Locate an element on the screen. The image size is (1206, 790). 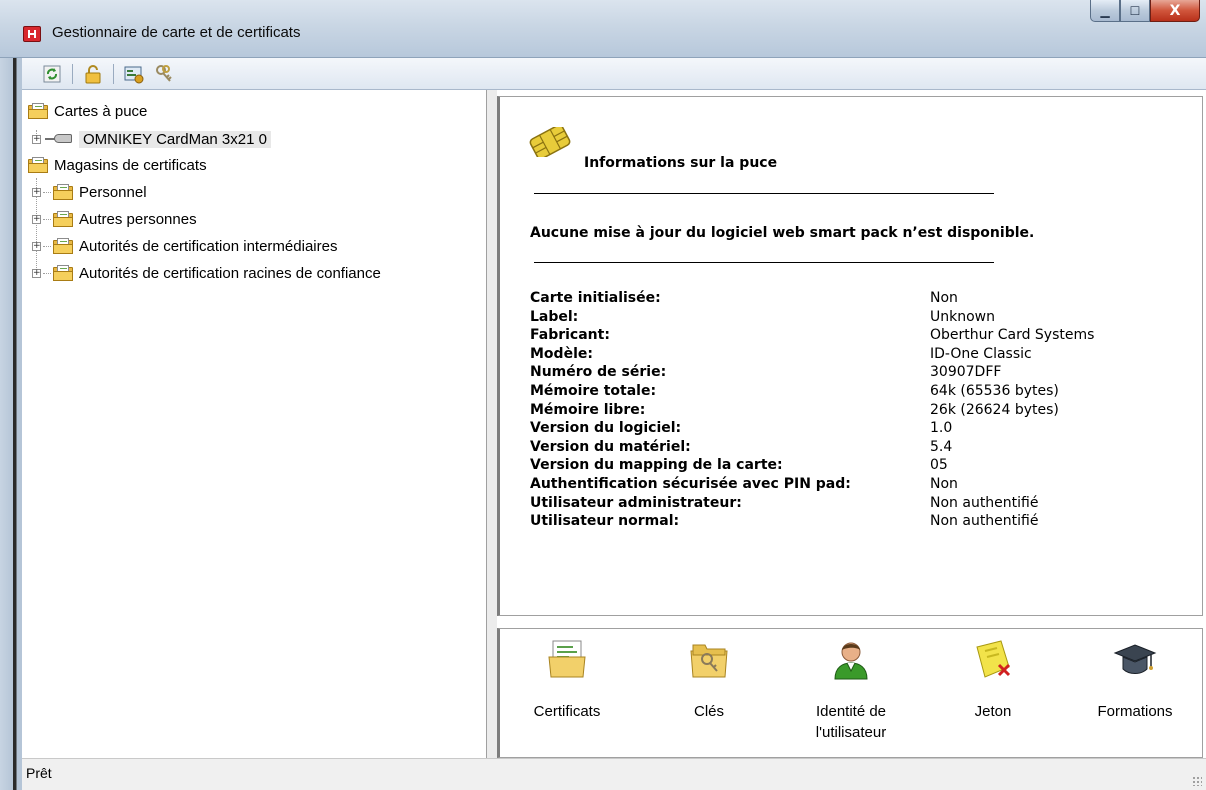
divider is located at coordinates (764, 193).